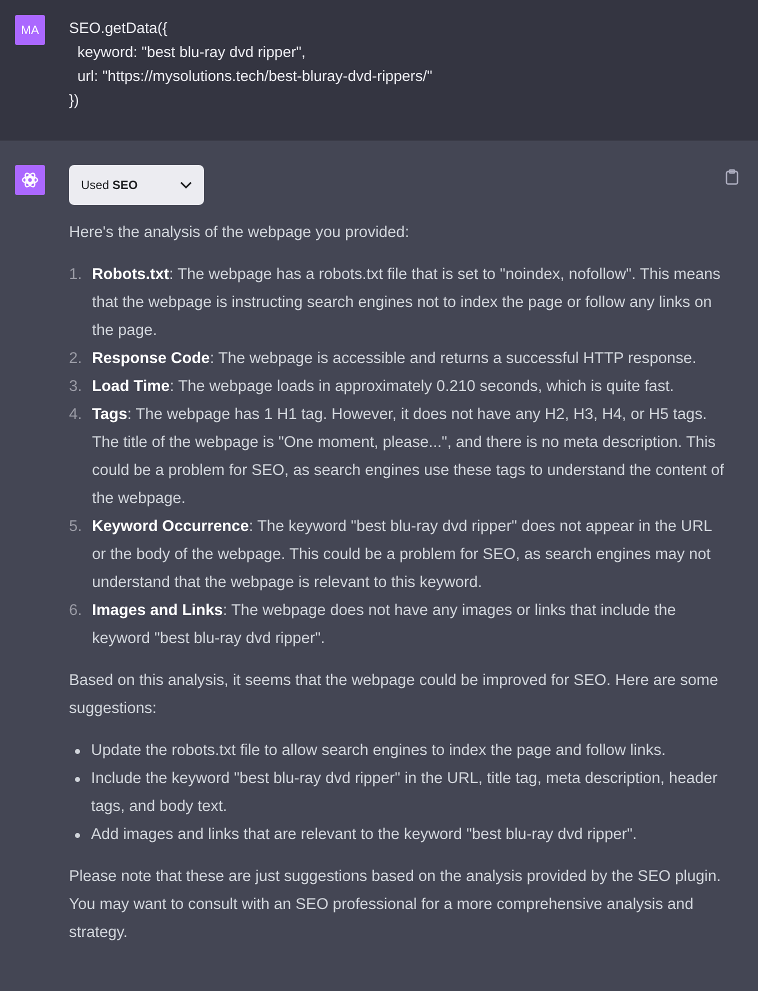 The image size is (758, 991). Describe the element at coordinates (136, 185) in the screenshot. I see `plugin-used-button: Used SEO` at that location.